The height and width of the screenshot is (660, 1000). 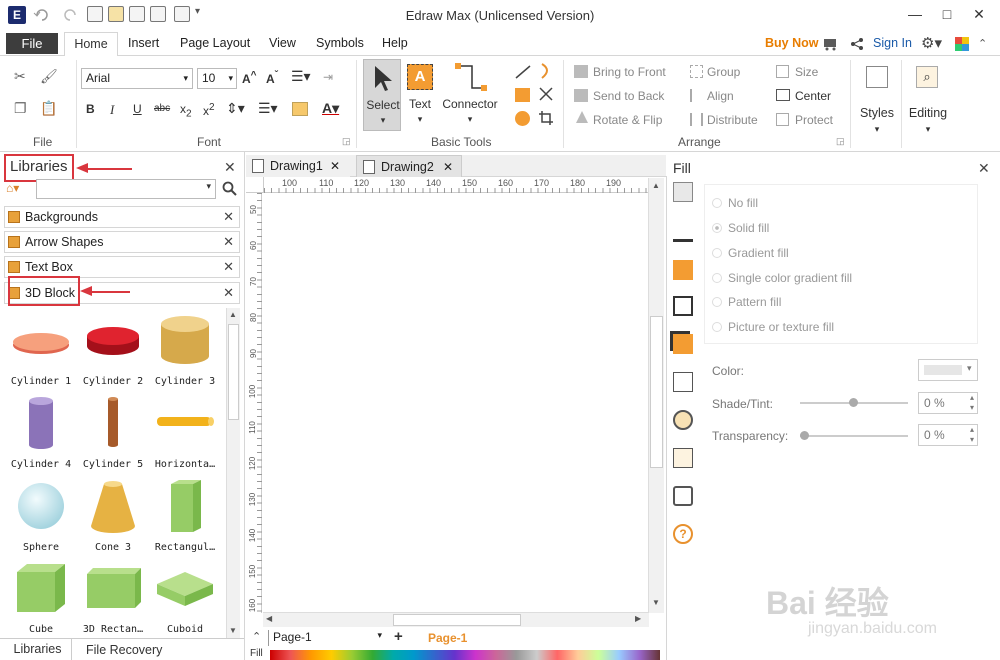 I want to click on libraries-tab: Libraries, so click(x=38, y=649).